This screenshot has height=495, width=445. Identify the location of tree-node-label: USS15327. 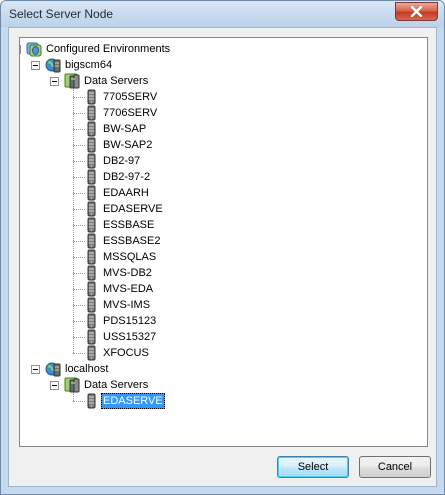
(130, 337).